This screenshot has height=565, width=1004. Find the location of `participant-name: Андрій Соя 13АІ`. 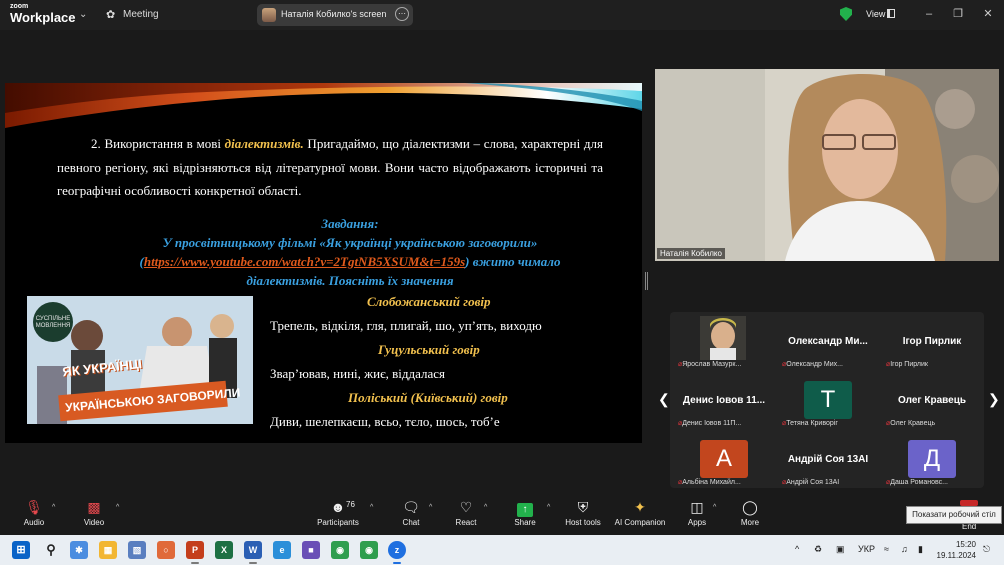

participant-name: Андрій Соя 13АІ is located at coordinates (830, 482).